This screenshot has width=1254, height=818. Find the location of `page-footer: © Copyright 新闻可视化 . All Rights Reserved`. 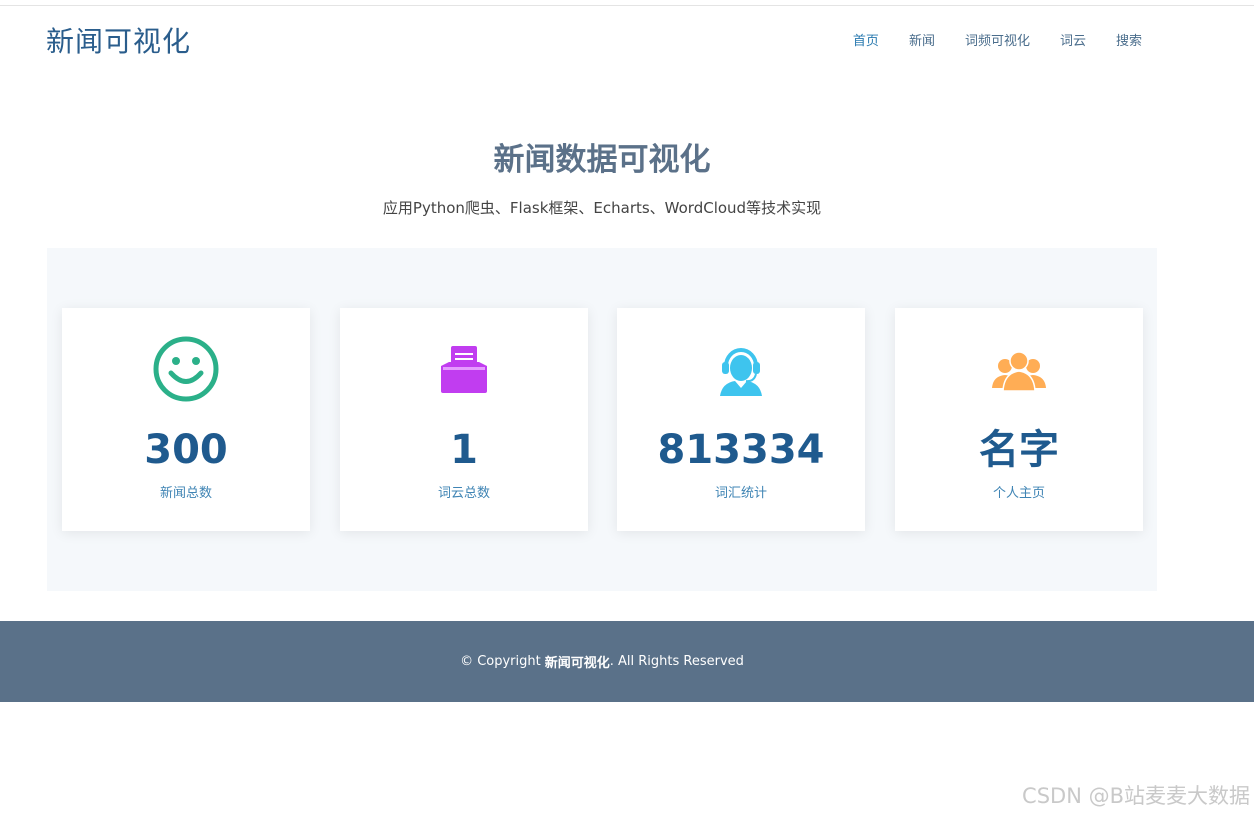

page-footer: © Copyright 新闻可视化 . All Rights Reserved is located at coordinates (627, 661).